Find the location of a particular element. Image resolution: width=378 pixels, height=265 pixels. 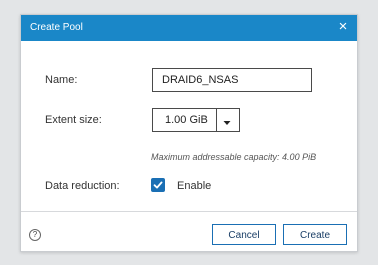

enable-label: Enable is located at coordinates (194, 186).